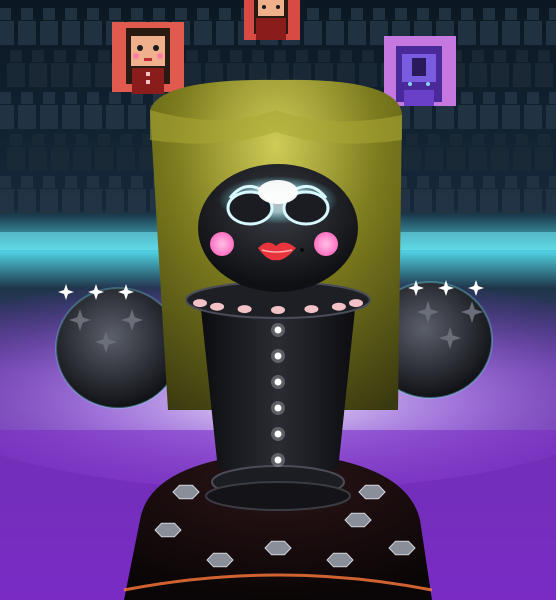 The image size is (556, 600). Describe the element at coordinates (272, 20) in the screenshot. I see `spectator-center` at that location.